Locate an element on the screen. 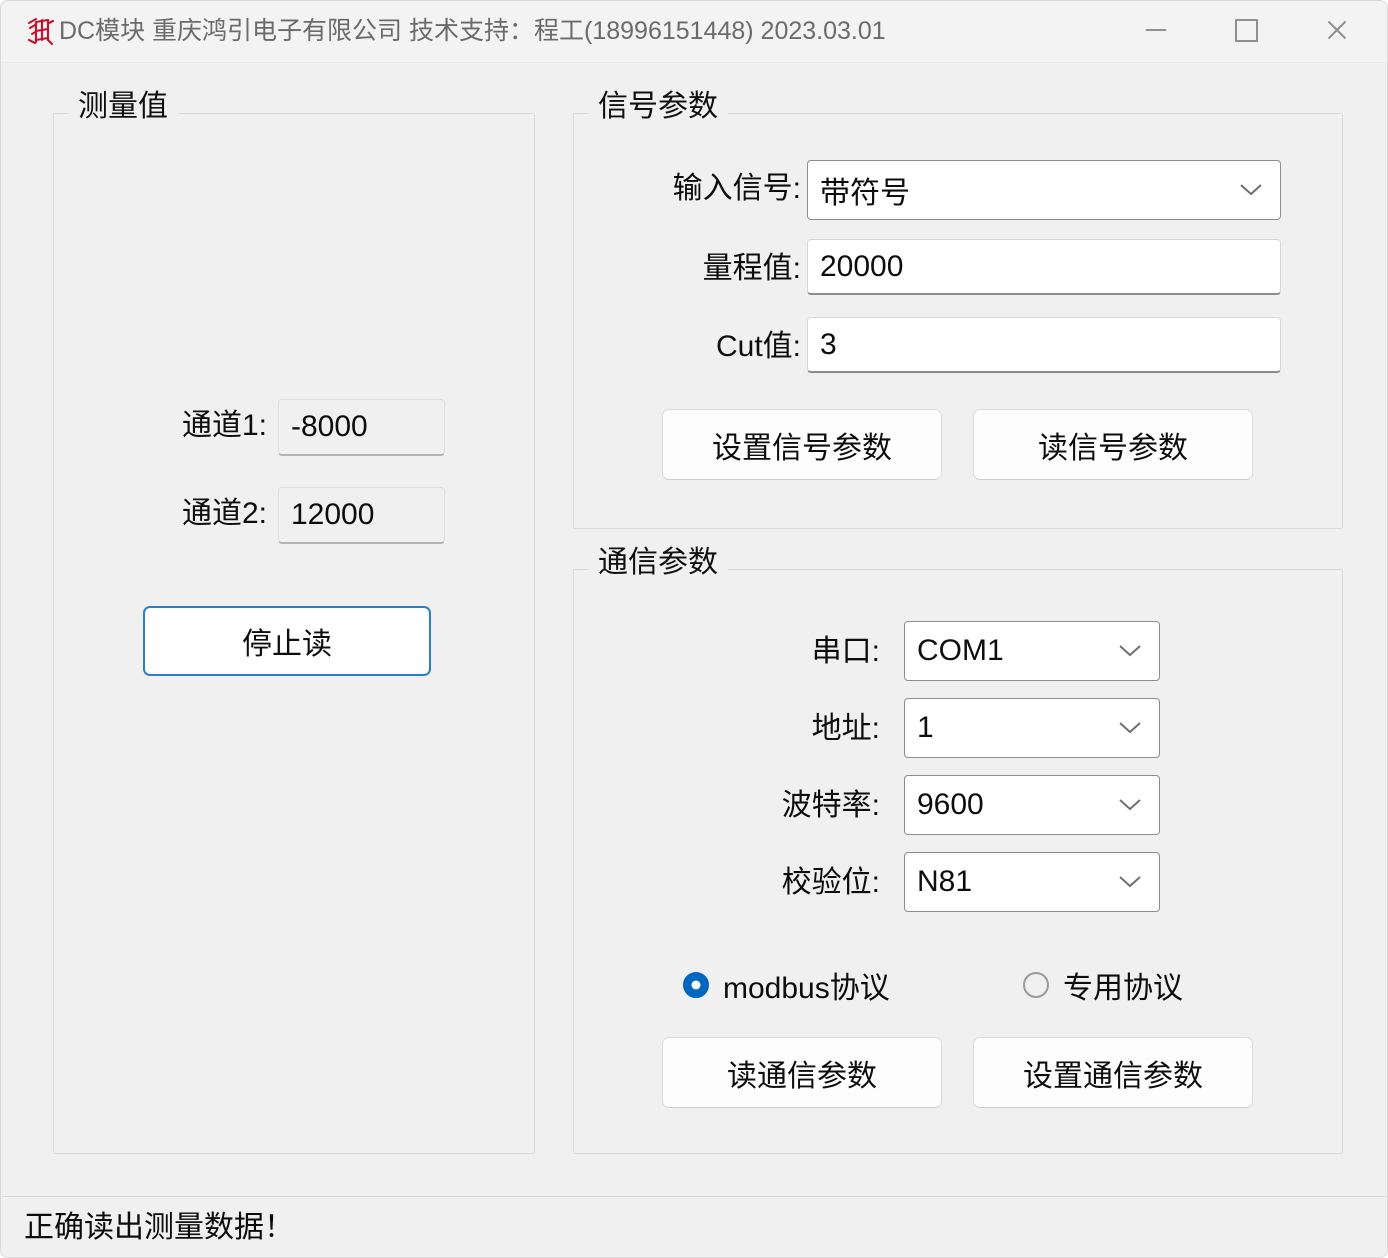 This screenshot has width=1388, height=1258. address-value: 1 is located at coordinates (925, 727).